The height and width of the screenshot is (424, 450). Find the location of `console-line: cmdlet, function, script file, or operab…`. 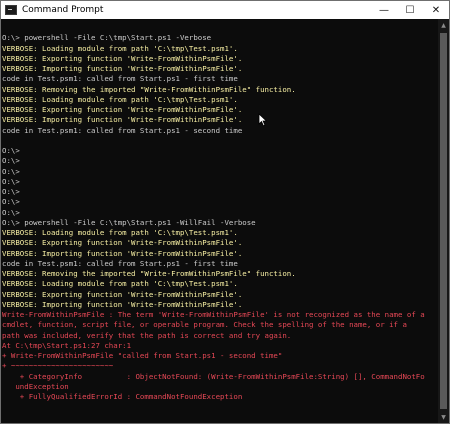

console-line: cmdlet, function, script file, or operab… is located at coordinates (204, 325).